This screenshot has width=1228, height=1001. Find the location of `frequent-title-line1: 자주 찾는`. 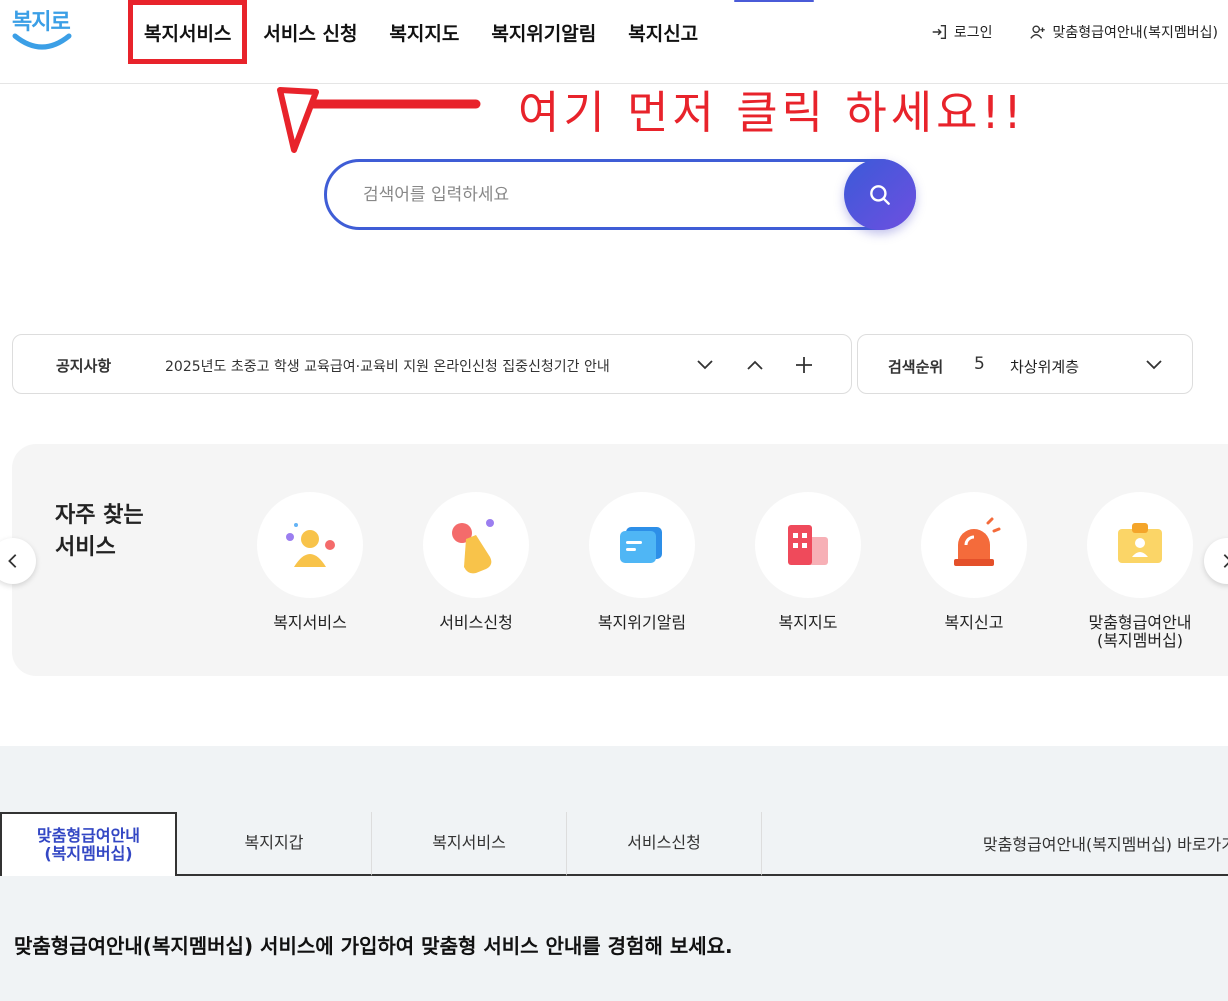

frequent-title-line1: 자주 찾는 is located at coordinates (99, 515).